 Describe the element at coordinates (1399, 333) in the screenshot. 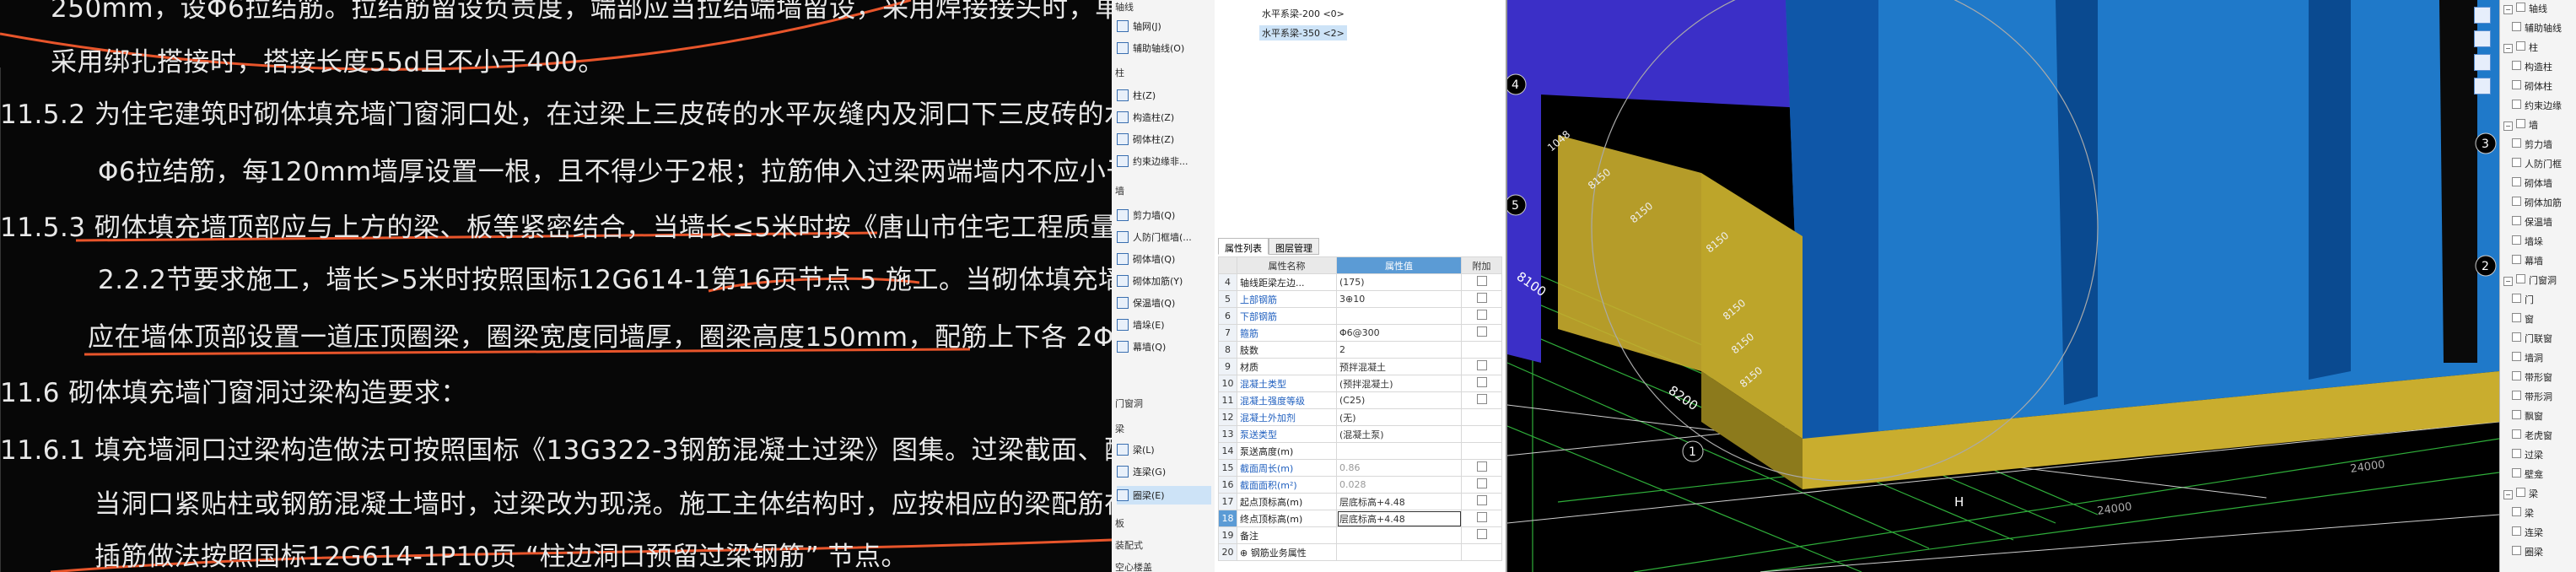

I see `property-value: Φ6@300` at that location.